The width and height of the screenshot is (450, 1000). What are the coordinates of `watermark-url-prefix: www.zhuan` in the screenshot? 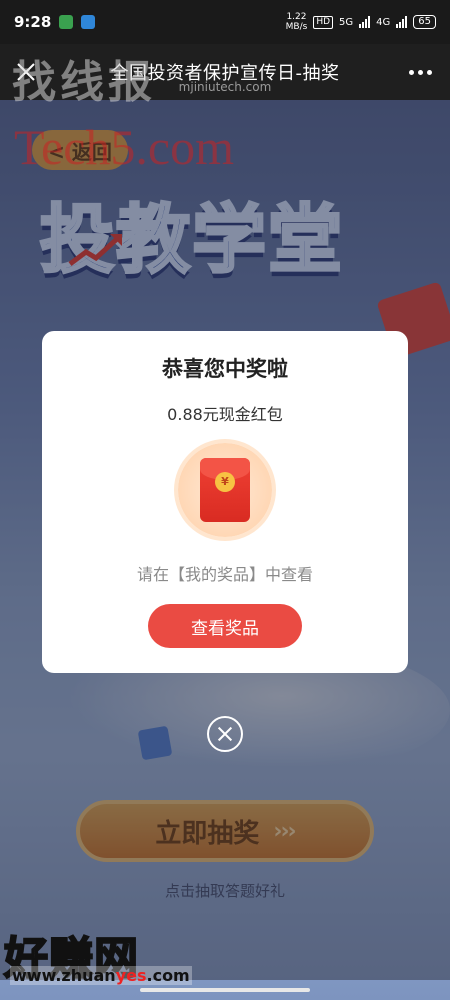 It's located at (64, 975).